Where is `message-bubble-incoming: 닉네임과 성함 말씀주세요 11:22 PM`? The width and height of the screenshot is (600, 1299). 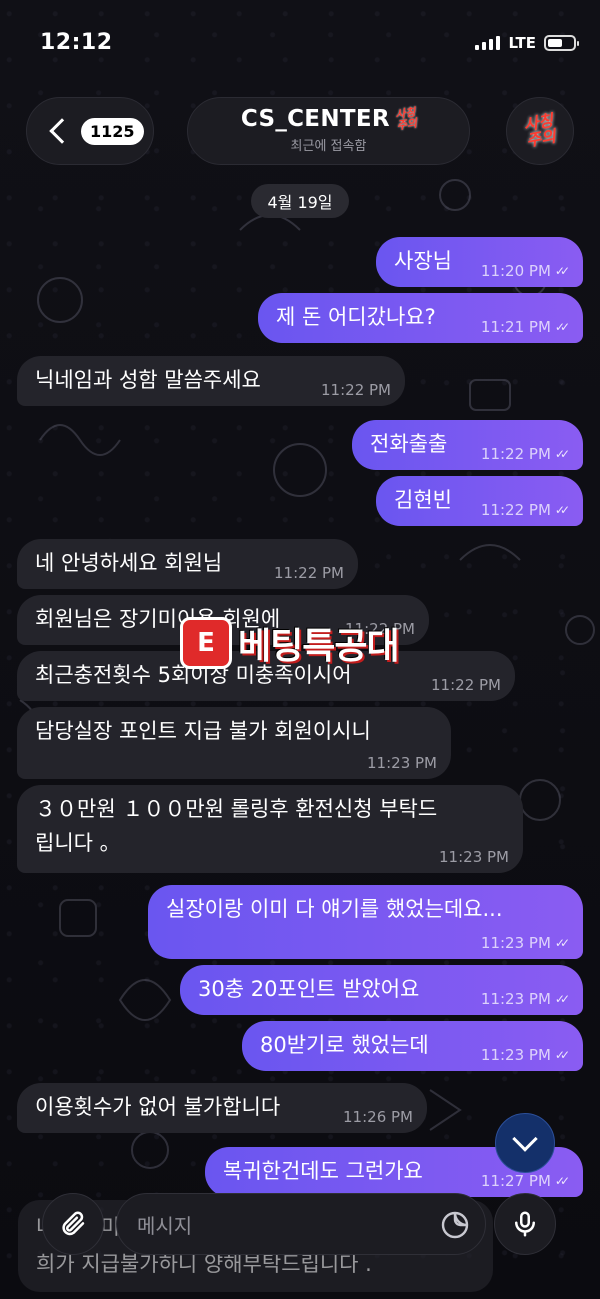 message-bubble-incoming: 닉네임과 성함 말씀주세요 11:22 PM is located at coordinates (211, 381).